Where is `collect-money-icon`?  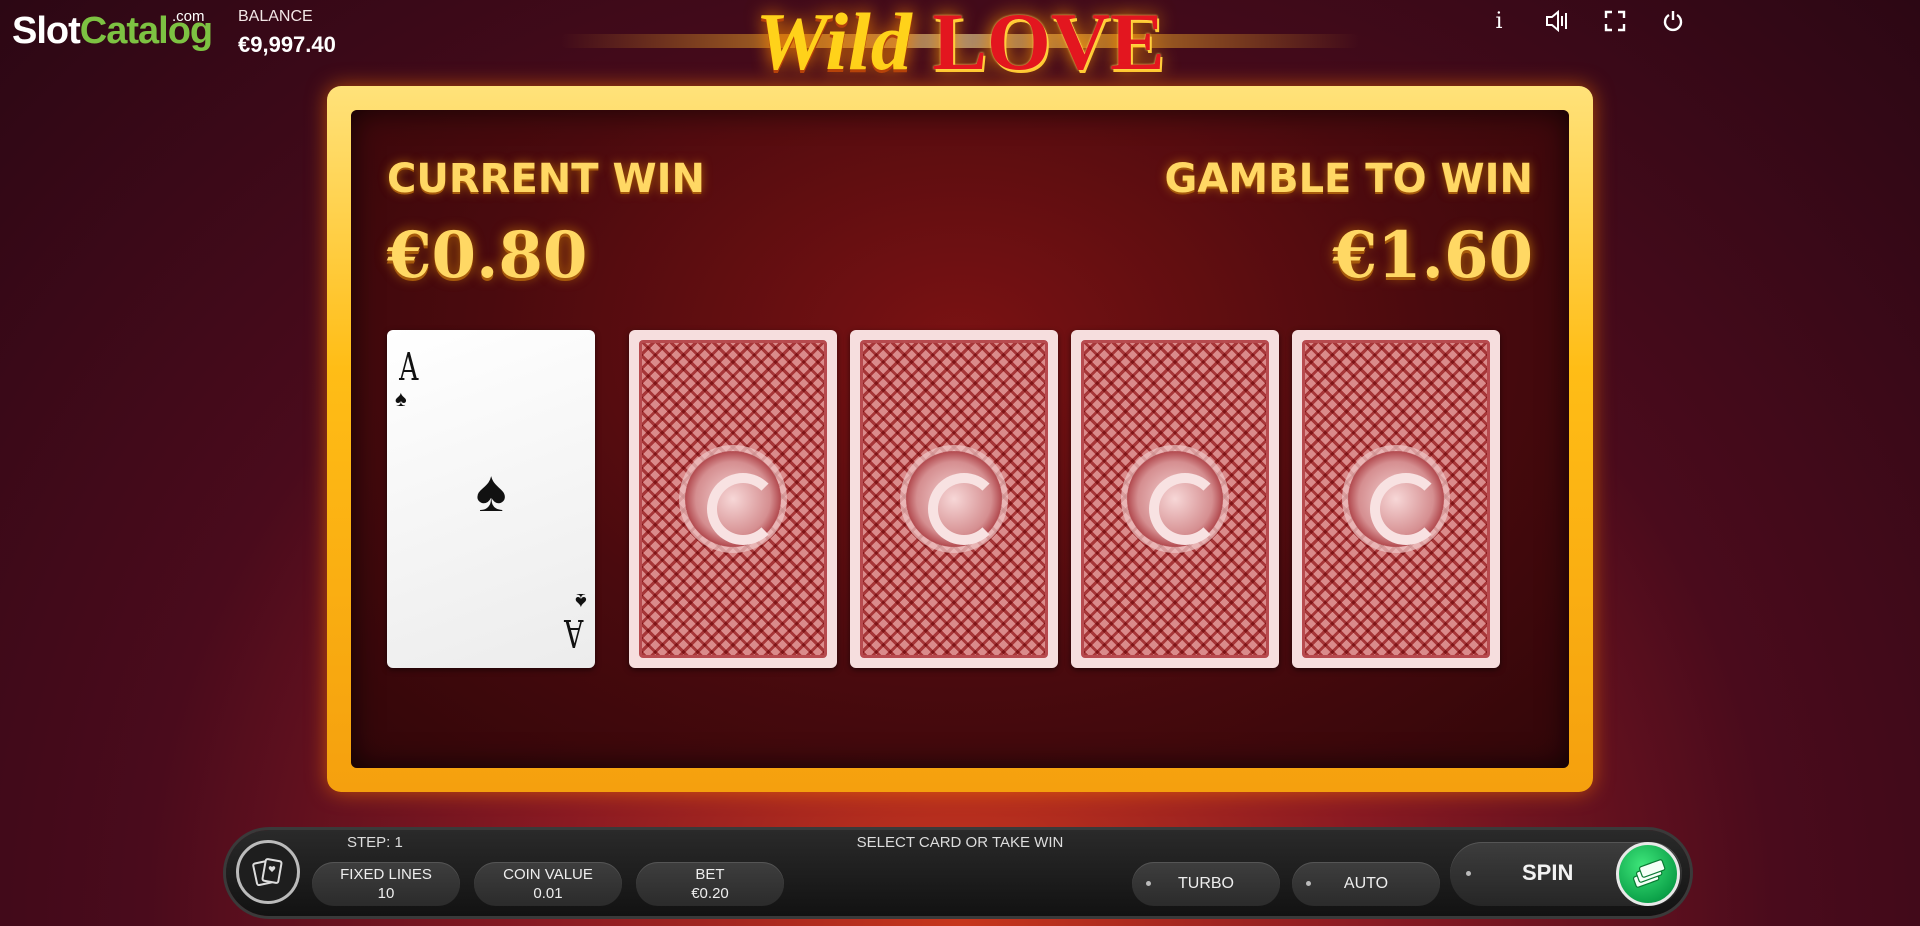
collect-money-icon is located at coordinates (1648, 874).